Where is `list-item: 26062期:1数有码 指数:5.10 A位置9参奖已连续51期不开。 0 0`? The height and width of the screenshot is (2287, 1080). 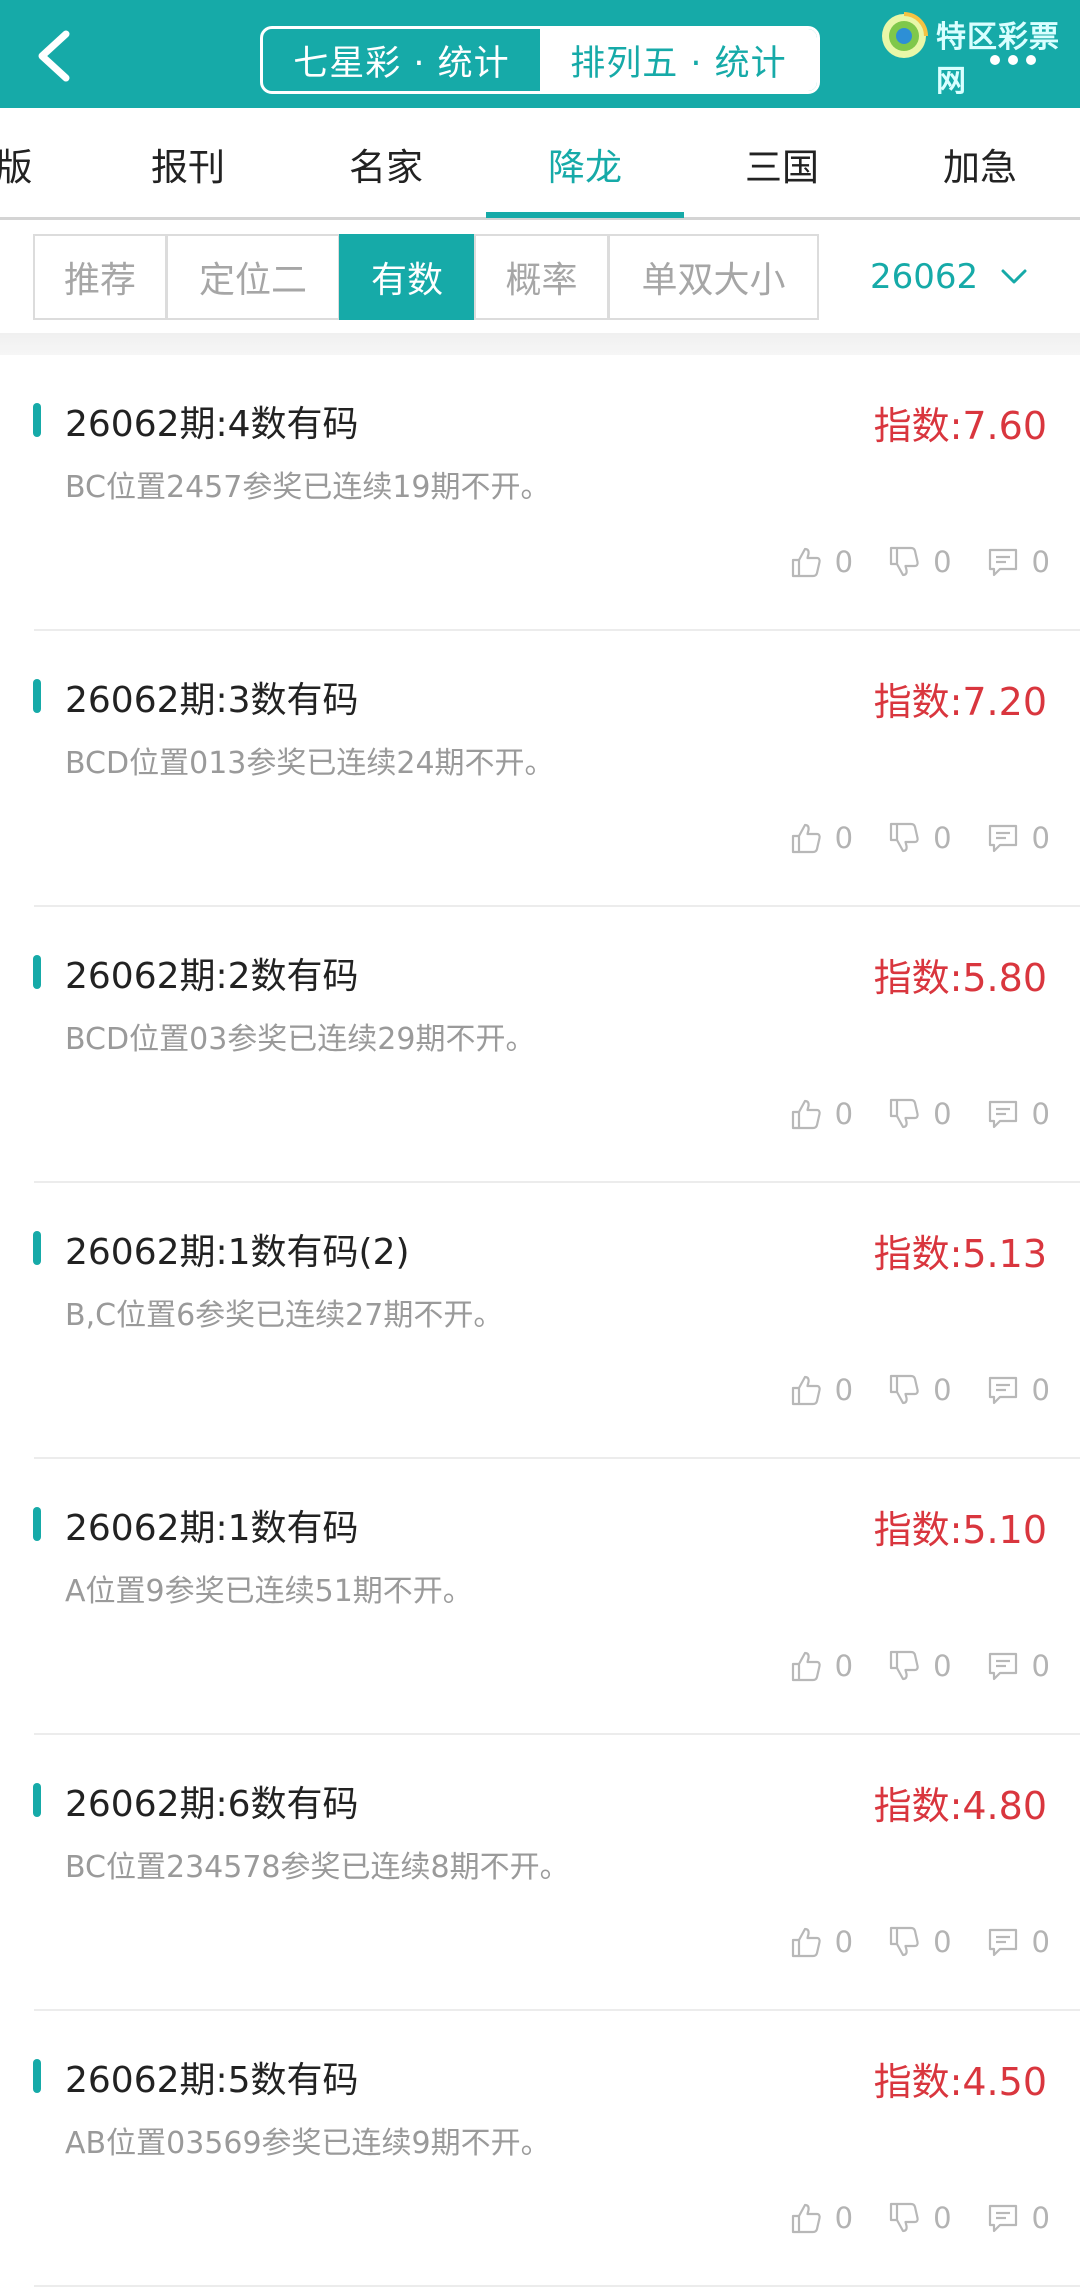
list-item: 26062期:1数有码 指数:5.10 A位置9参奖已连续51期不开。 0 0 is located at coordinates (540, 1597).